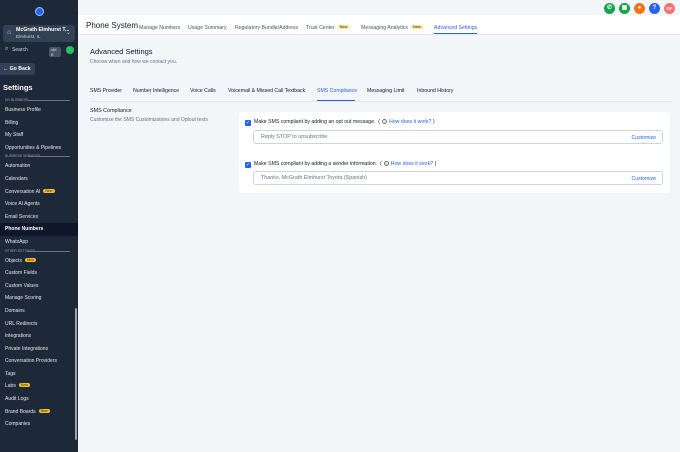 This screenshot has width=680, height=452. What do you see at coordinates (378, 122) in the screenshot?
I see `paren-open: (` at bounding box center [378, 122].